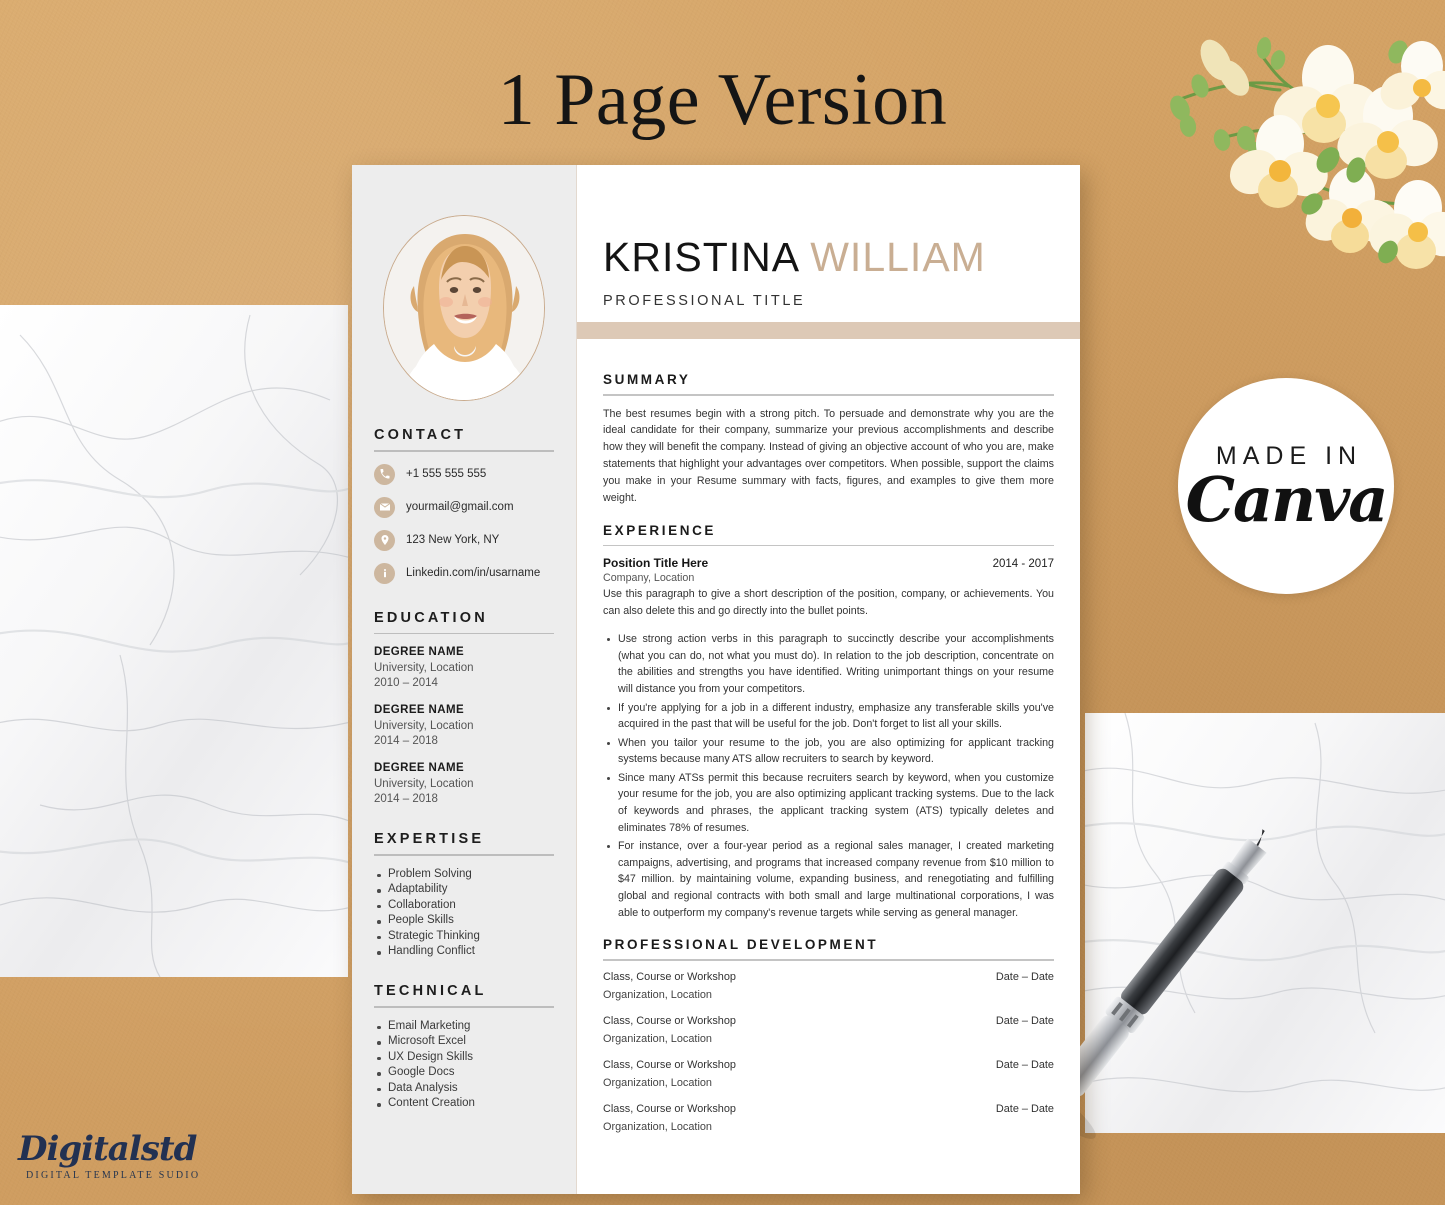 The height and width of the screenshot is (1205, 1445). I want to click on professional-development-heading: PROFESSIONAL DEVELOPMENT, so click(741, 945).